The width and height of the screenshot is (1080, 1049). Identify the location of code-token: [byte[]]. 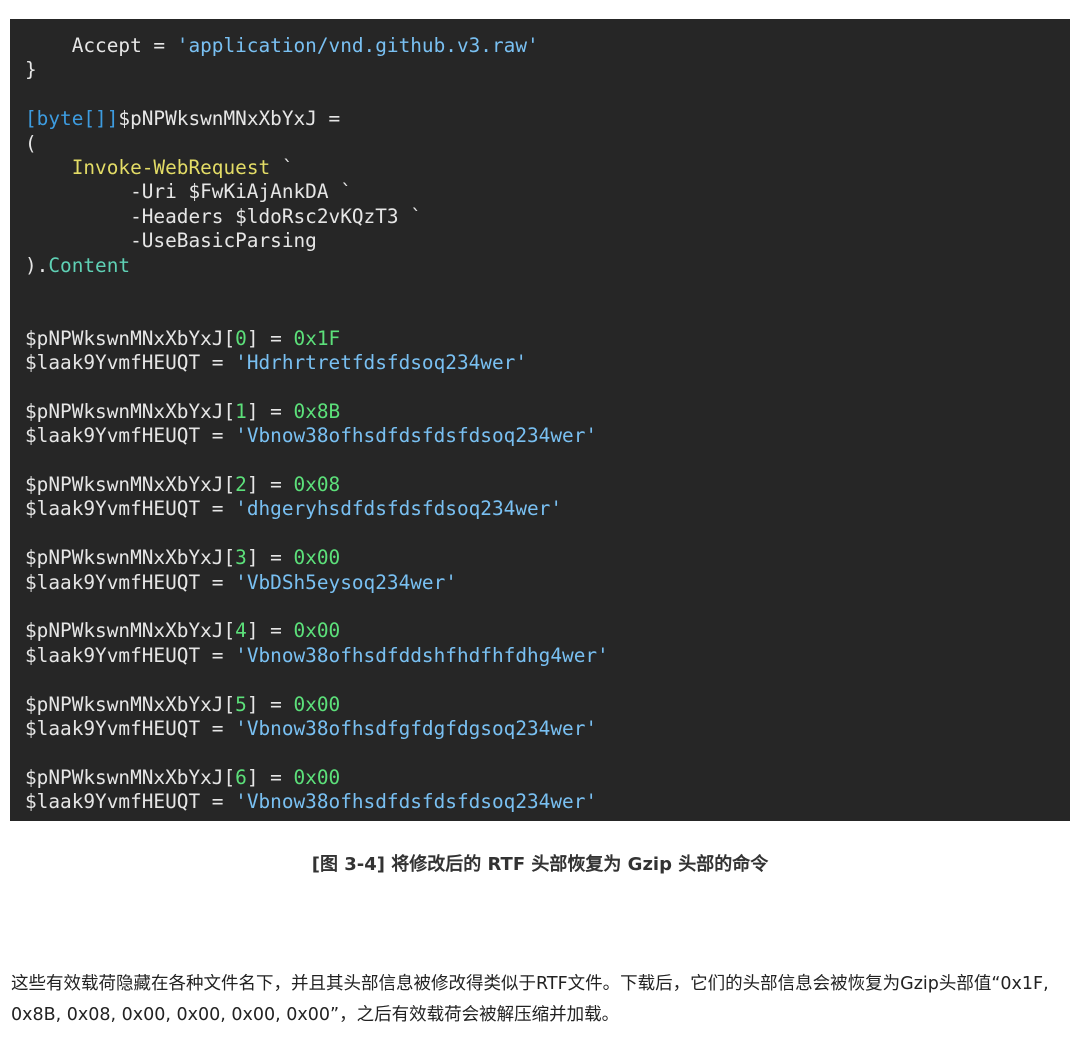
(72, 119).